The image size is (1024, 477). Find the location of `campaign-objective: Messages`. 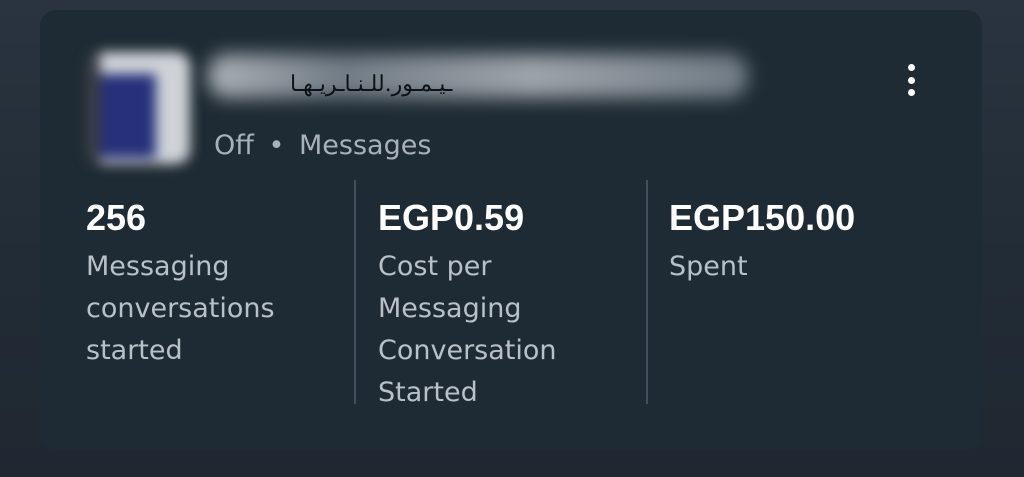

campaign-objective: Messages is located at coordinates (365, 145).